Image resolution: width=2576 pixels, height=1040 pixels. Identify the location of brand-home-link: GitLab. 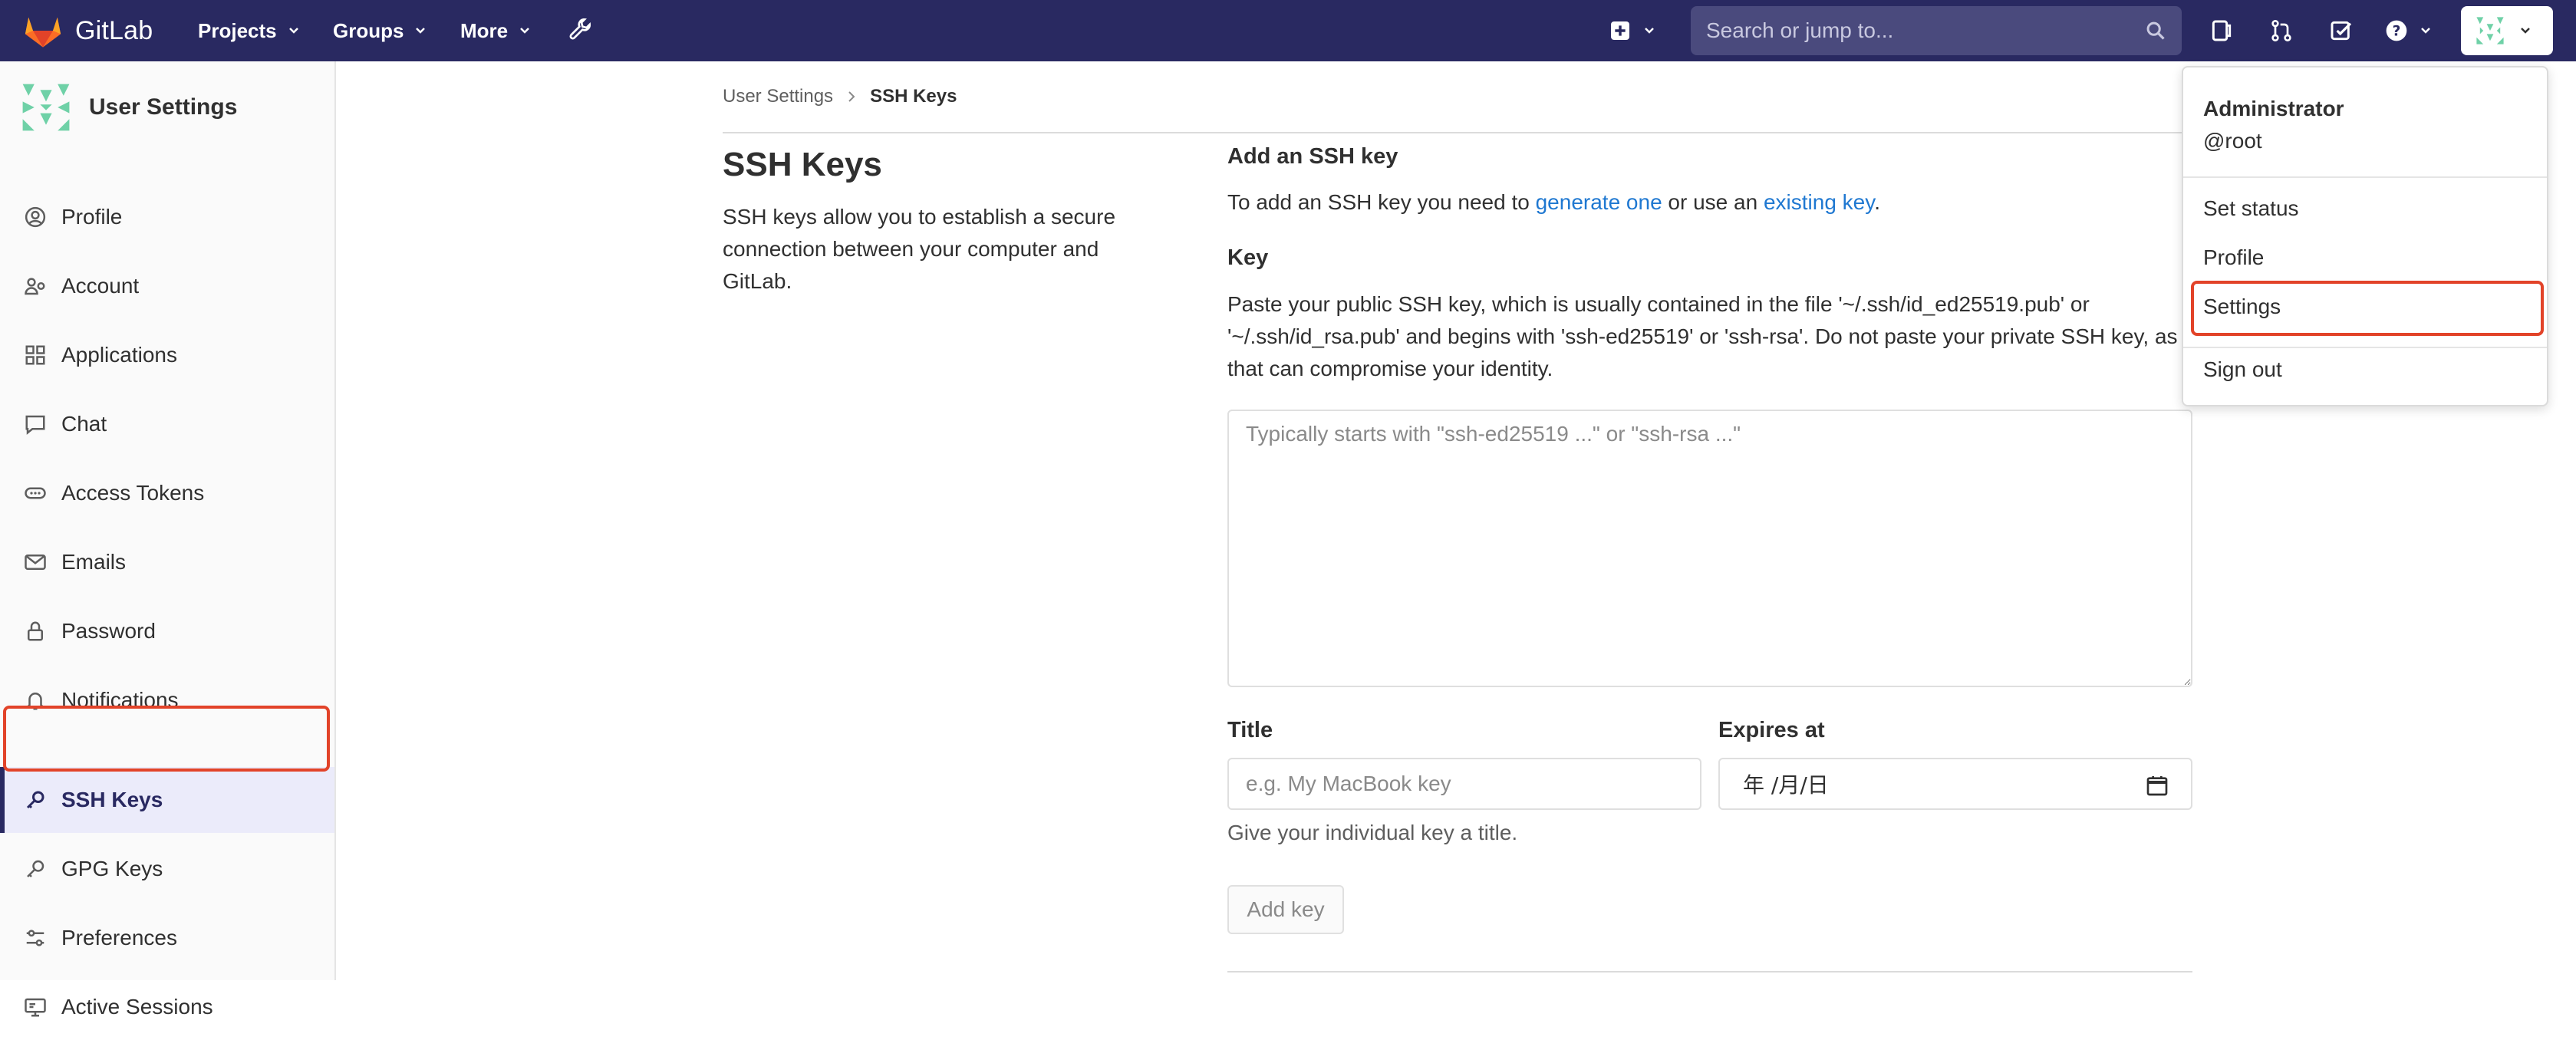
(88, 31).